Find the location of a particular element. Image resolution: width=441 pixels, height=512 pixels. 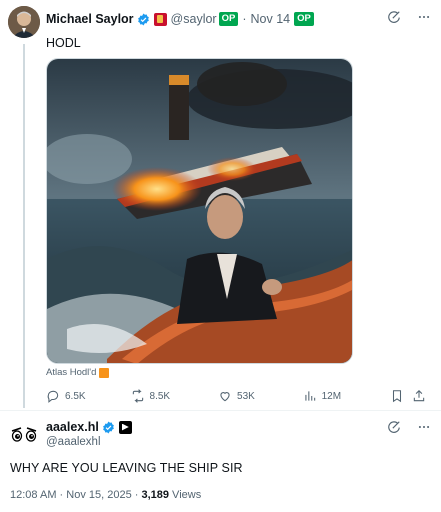

author-name: aaalex.hl is located at coordinates (72, 427).